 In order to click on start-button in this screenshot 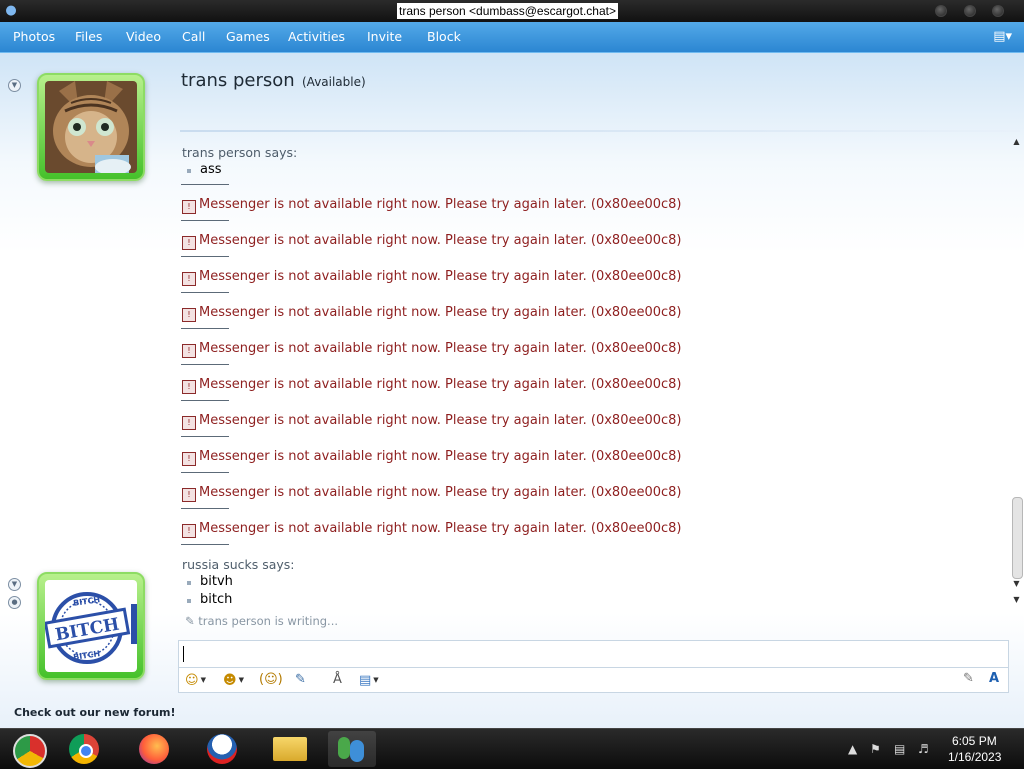, I will do `click(28, 749)`.